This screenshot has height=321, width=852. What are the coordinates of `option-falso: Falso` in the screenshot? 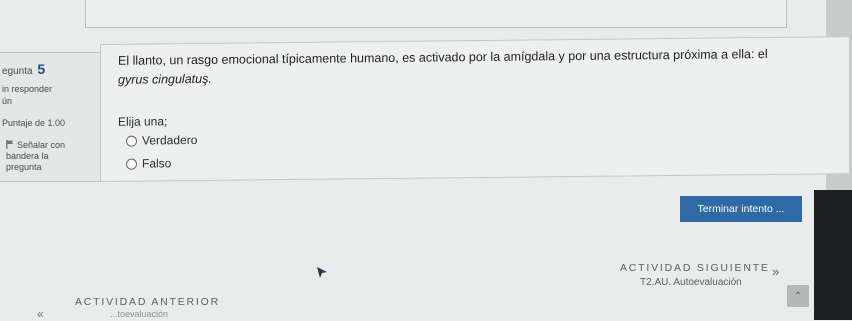 It's located at (148, 163).